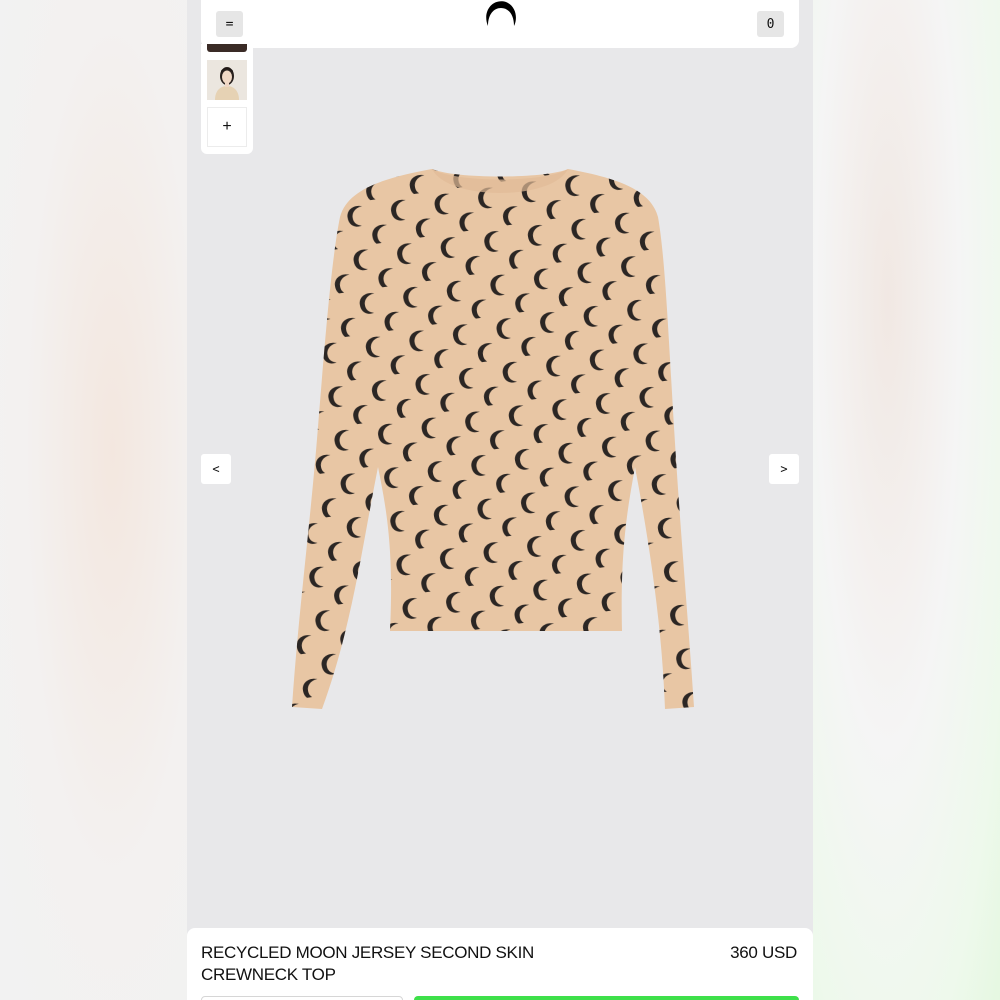 Image resolution: width=1000 pixels, height=1000 pixels. Describe the element at coordinates (606, 998) in the screenshot. I see `add-to-cart-button` at that location.